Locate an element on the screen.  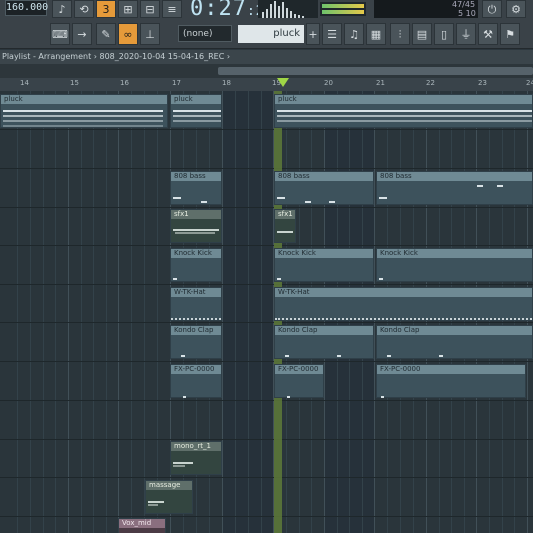
audio-clip: mono_rt_1 is located at coordinates (196, 458).